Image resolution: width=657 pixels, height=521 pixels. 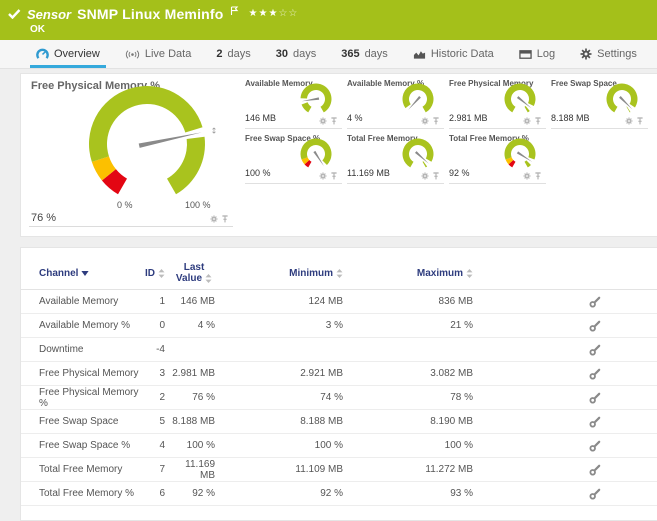 What do you see at coordinates (296, 54) in the screenshot?
I see `tab-30-days: 30 days` at bounding box center [296, 54].